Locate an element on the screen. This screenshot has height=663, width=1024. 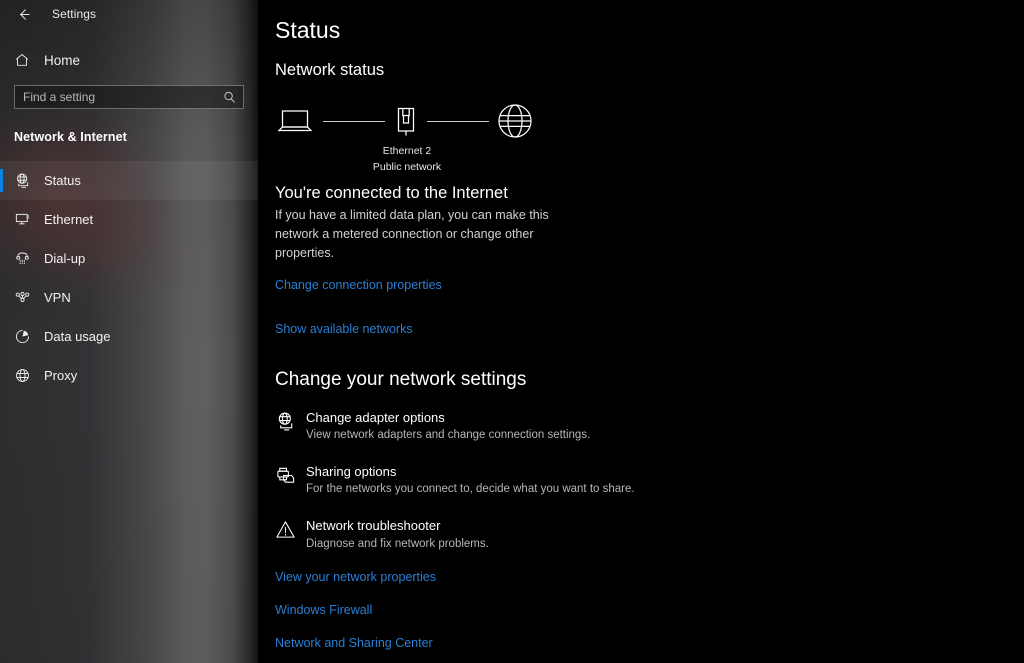
adapter-name: Ethernet 2 is located at coordinates (407, 151).